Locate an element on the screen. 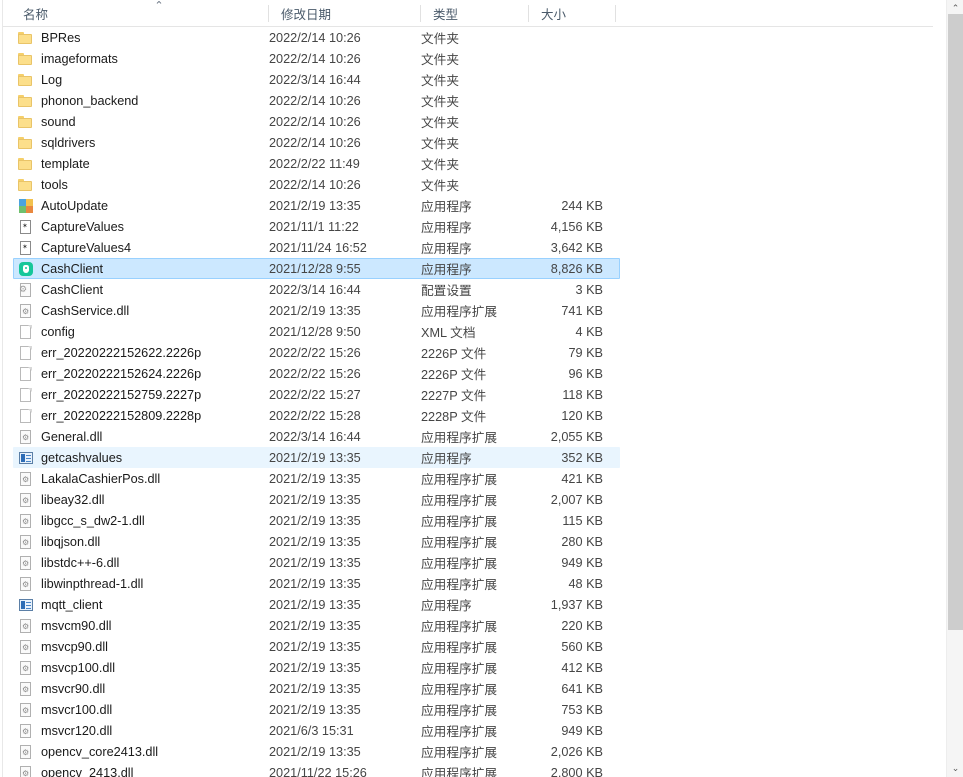 The width and height of the screenshot is (963, 777). column-header-date-modified: 修改日期 is located at coordinates (347, 13).